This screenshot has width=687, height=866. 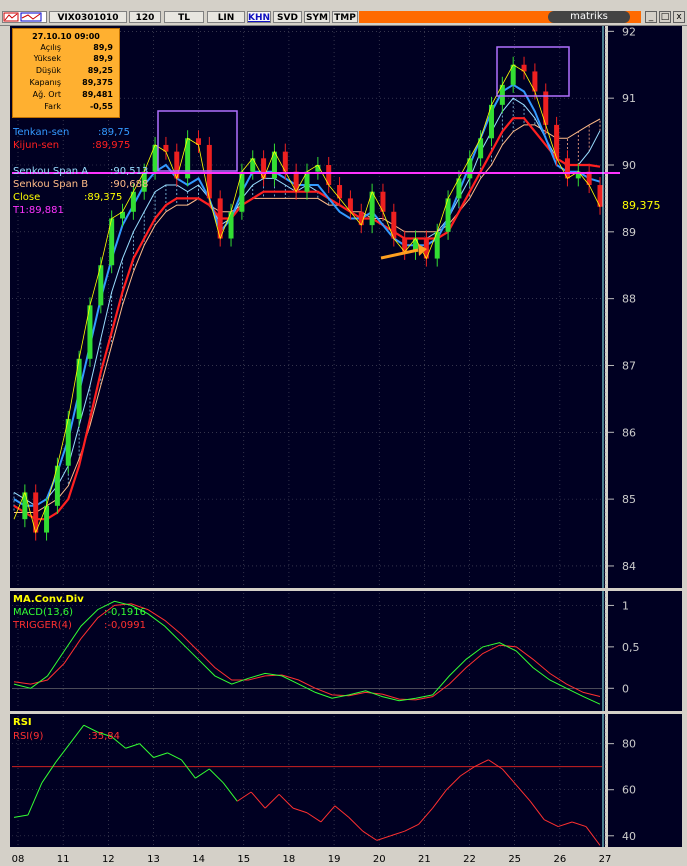 I want to click on macd-value: :-0,1916, so click(x=125, y=612).